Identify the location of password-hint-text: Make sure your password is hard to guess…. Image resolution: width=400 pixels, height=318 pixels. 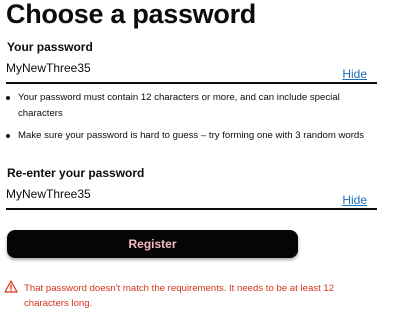
(191, 135).